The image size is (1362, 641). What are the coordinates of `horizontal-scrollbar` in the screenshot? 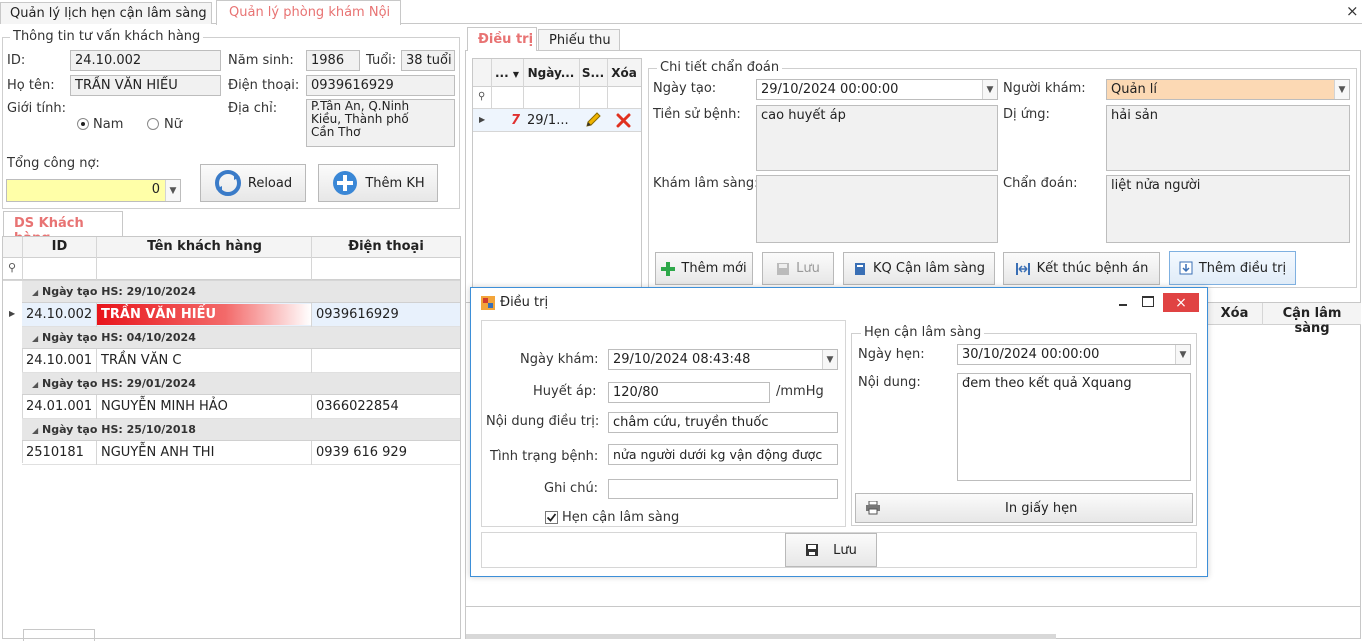 It's located at (761, 636).